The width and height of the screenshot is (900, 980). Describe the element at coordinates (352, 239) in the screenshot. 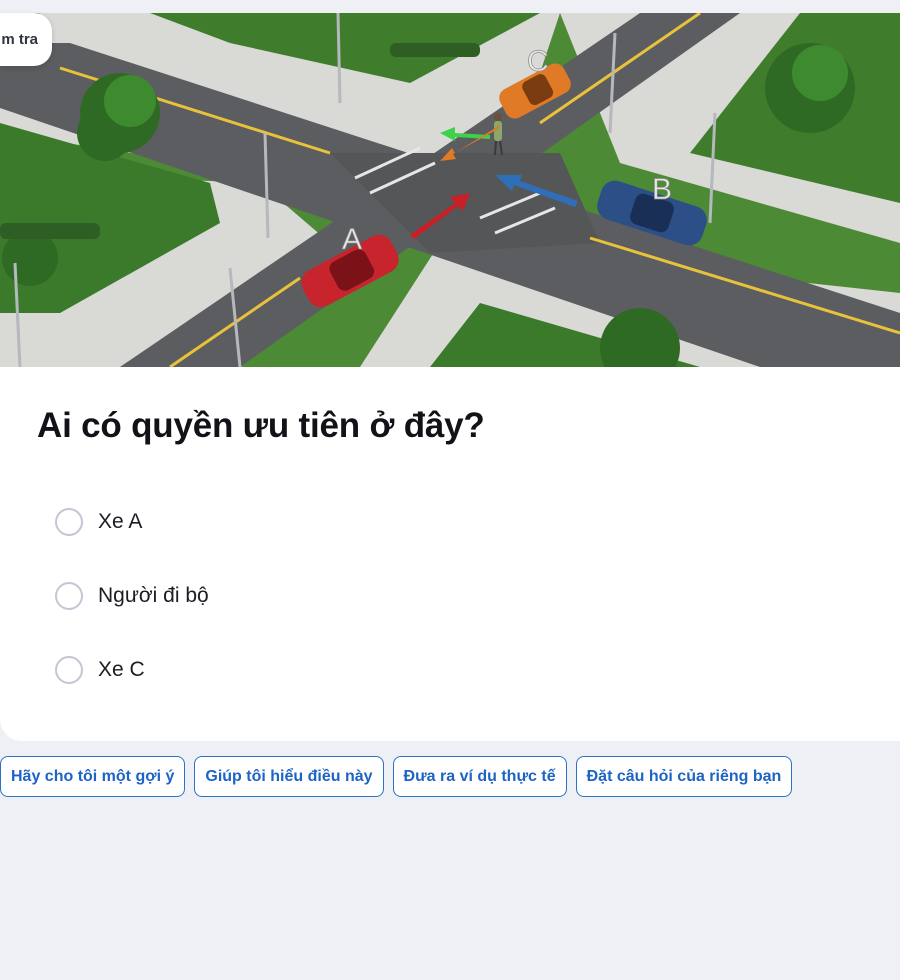

I see `label-a: A` at that location.